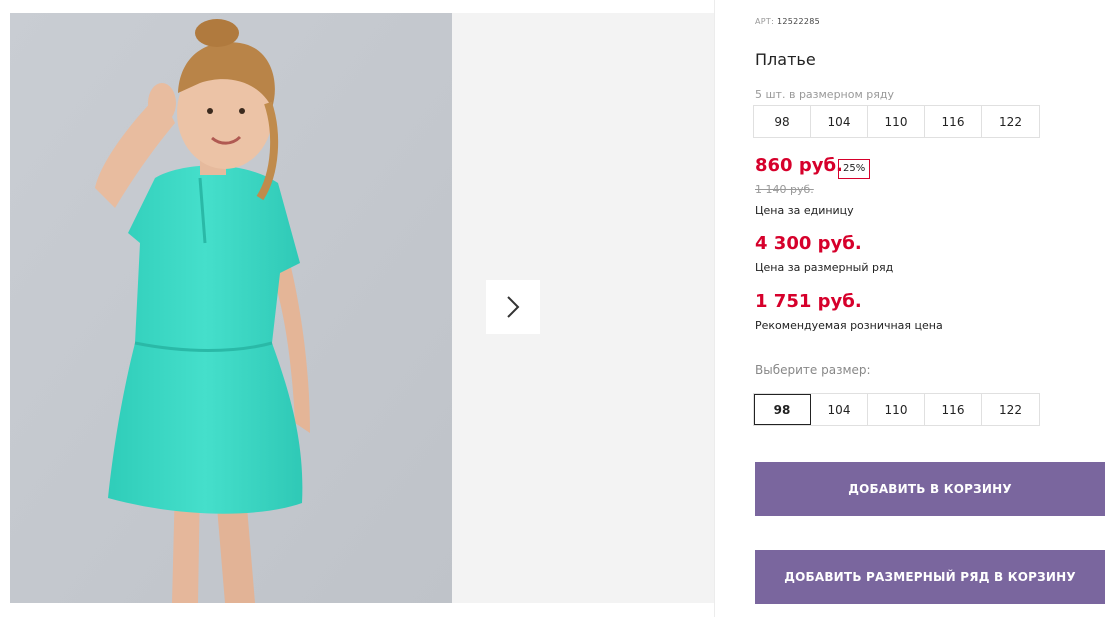 The image size is (1114, 617). I want to click on column-divider, so click(714, 308).